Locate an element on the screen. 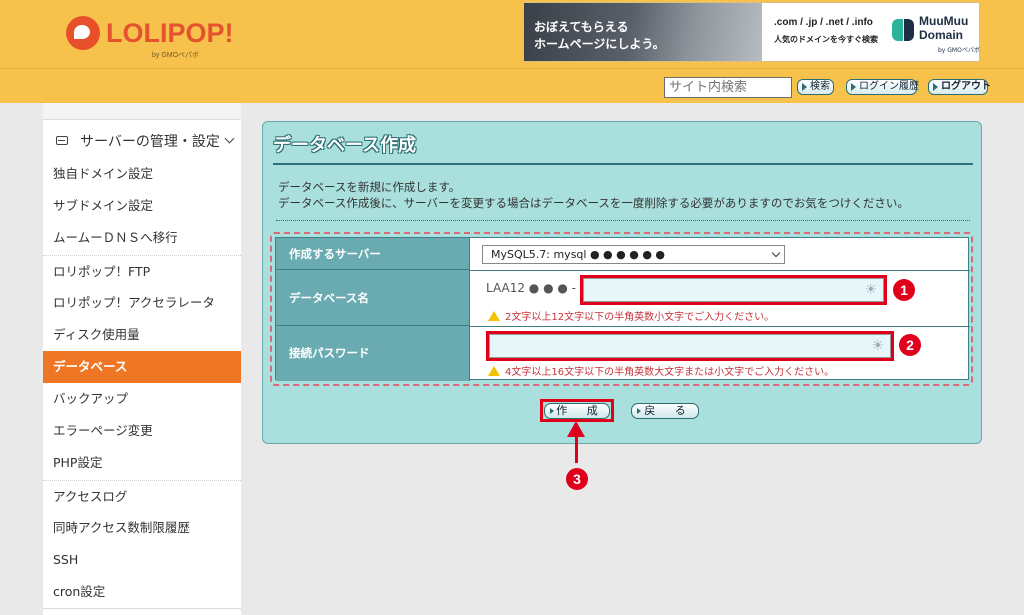 This screenshot has width=1024, height=615. sidebar-section-label: サーバーの管理・設定 is located at coordinates (150, 142).